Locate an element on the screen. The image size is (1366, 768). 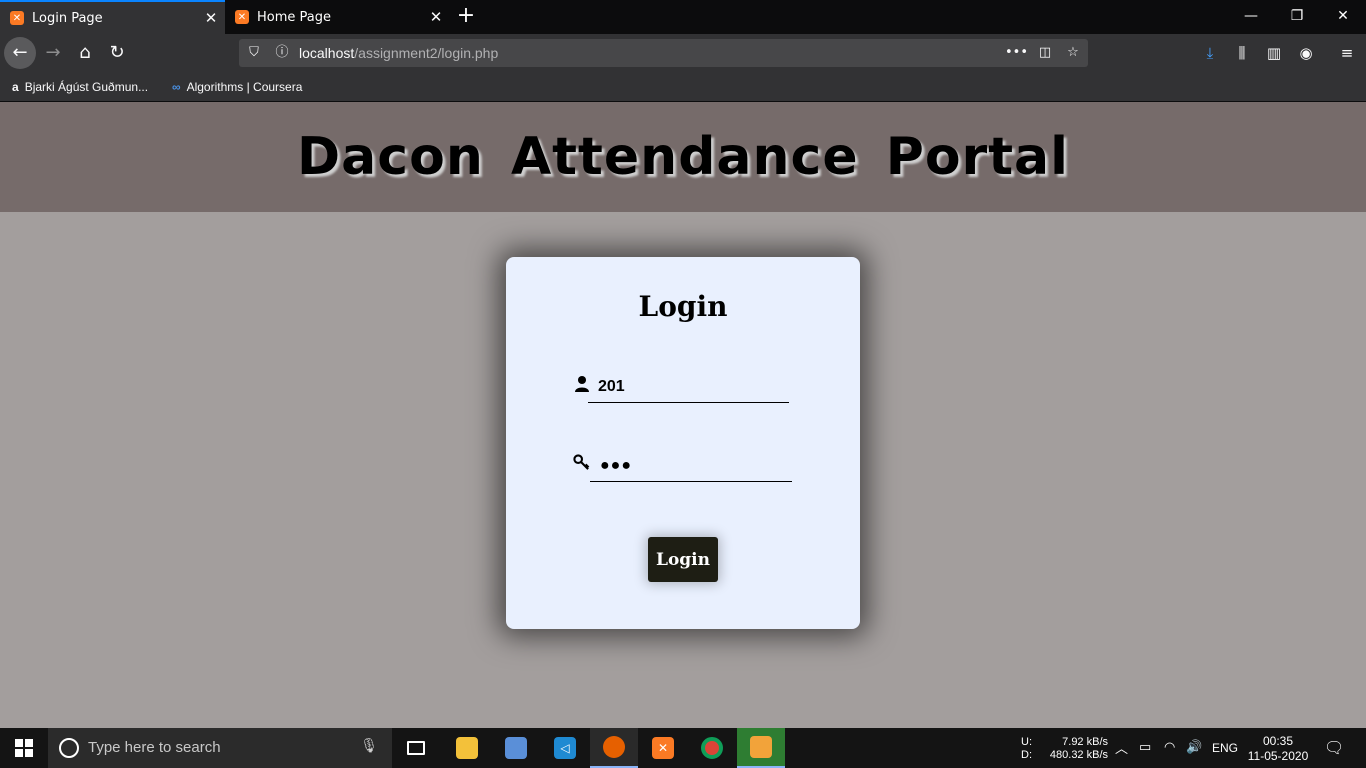
library-icon: ⫼ is located at coordinates (1242, 53).